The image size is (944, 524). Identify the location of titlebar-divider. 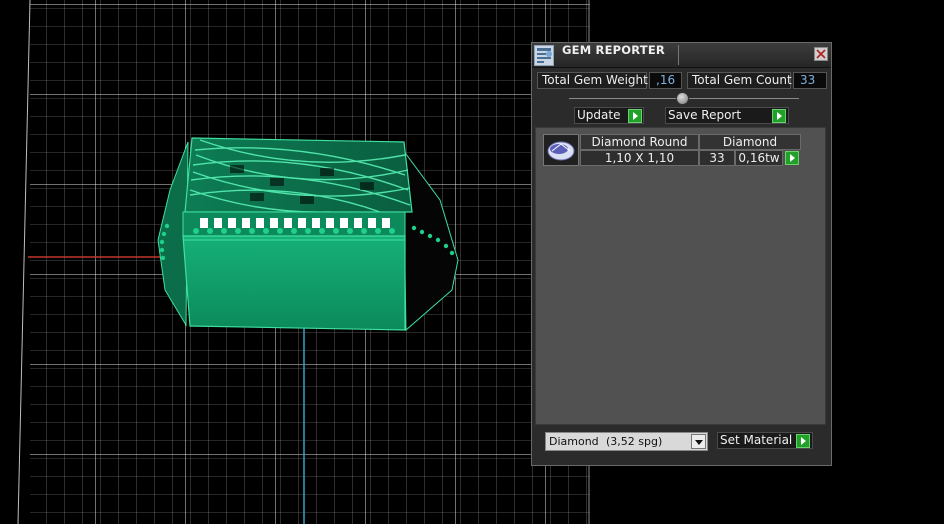
(678, 55).